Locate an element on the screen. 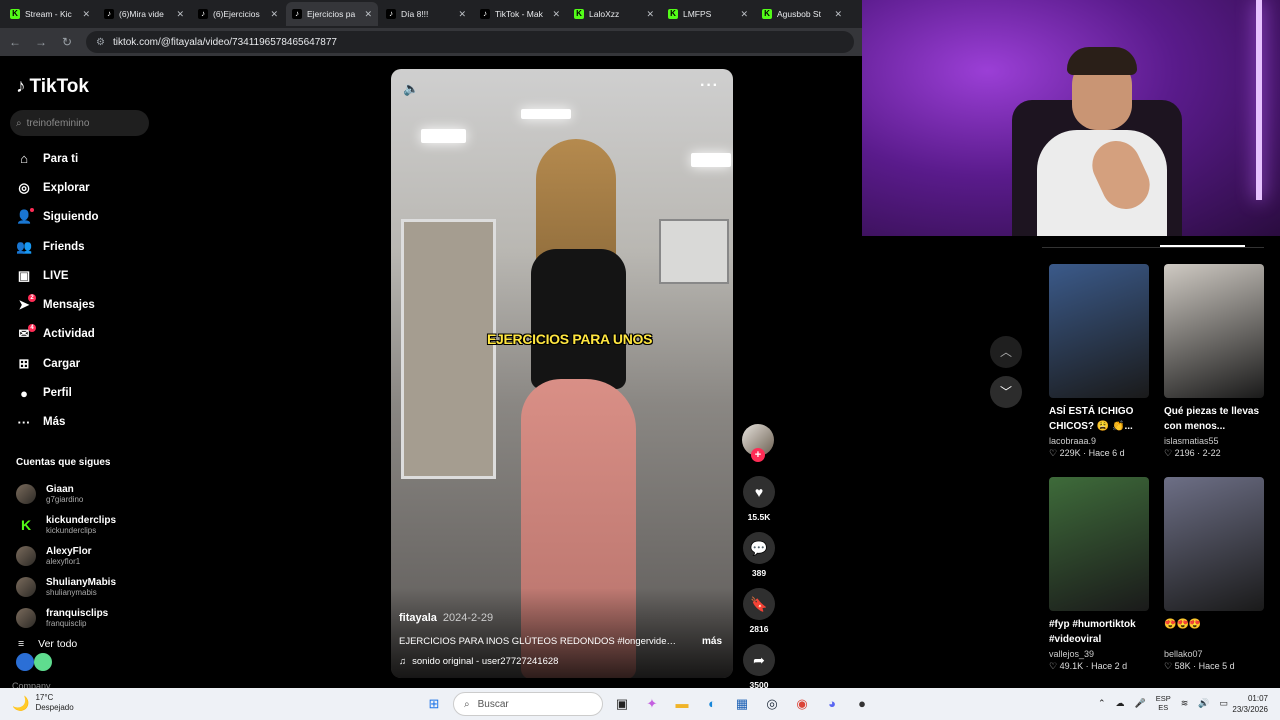  chevron-up-icon: ︿ is located at coordinates (1006, 352).